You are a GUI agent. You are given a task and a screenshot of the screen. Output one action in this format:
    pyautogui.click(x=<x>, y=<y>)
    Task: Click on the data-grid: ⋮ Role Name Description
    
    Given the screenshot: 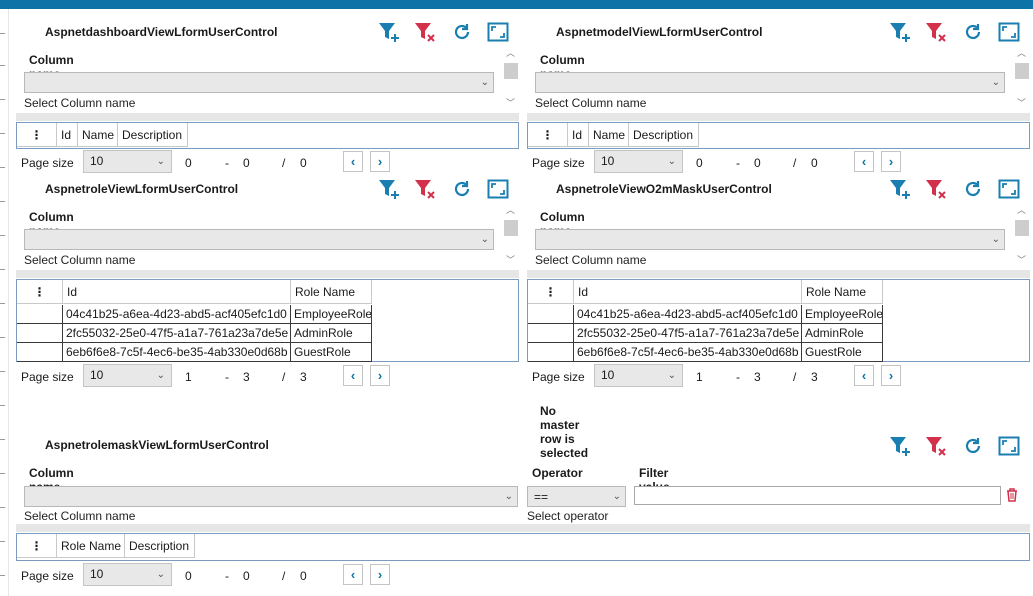 What is the action you would take?
    pyautogui.click(x=523, y=547)
    